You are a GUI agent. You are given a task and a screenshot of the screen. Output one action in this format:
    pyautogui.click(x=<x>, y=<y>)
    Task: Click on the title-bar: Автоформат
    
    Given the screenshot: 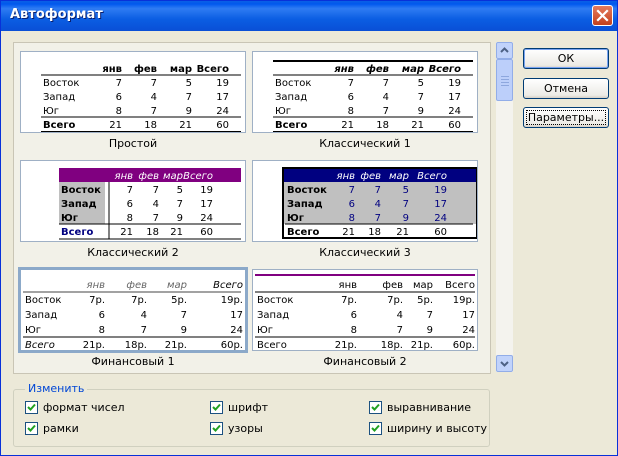 What is the action you would take?
    pyautogui.click(x=309, y=16)
    